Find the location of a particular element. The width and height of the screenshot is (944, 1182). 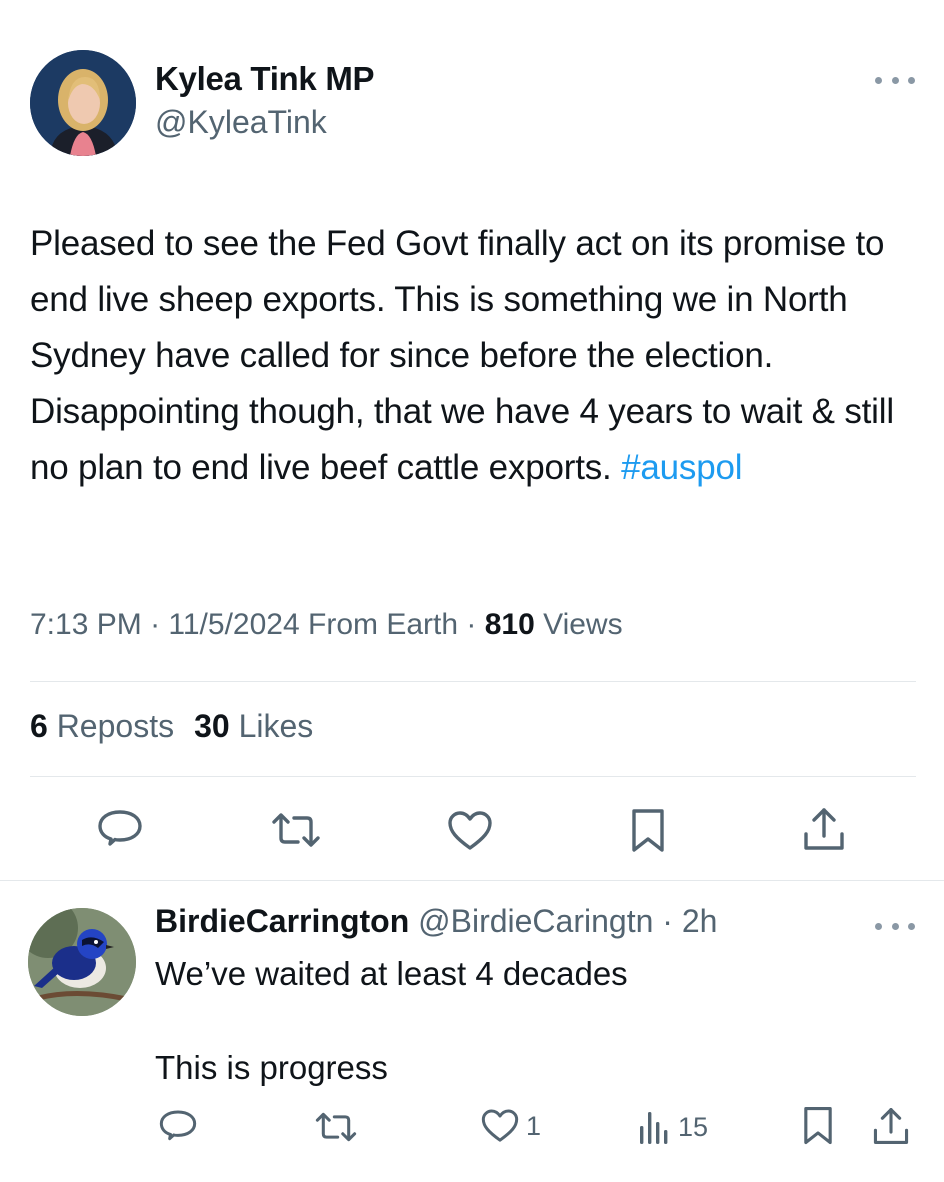

hashtag-link: #auspol is located at coordinates (681, 467).